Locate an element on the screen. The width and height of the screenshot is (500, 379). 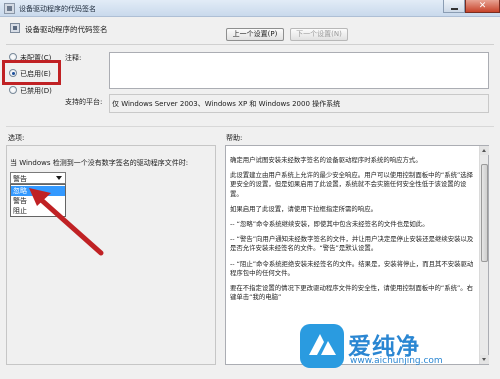
supported-platforms-label: 支持的平台: is located at coordinates (84, 102).